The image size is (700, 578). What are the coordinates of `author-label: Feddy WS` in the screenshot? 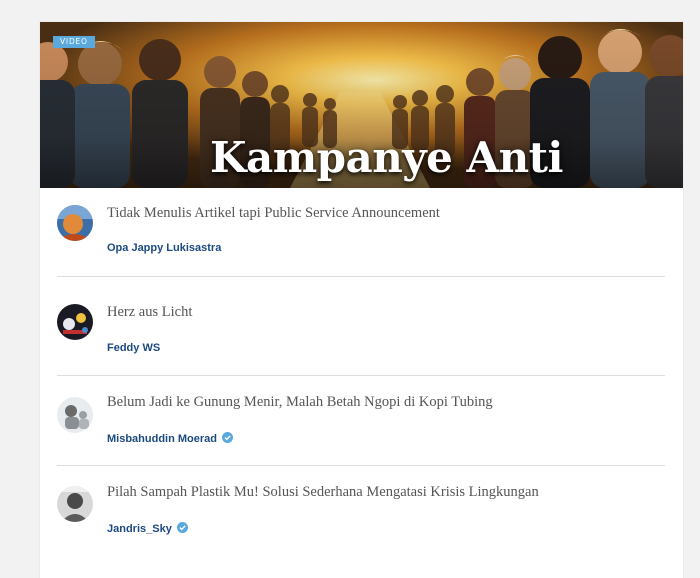 It's located at (133, 348).